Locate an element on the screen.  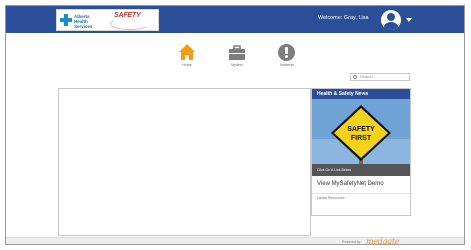
chevron-down-icon is located at coordinates (409, 20).